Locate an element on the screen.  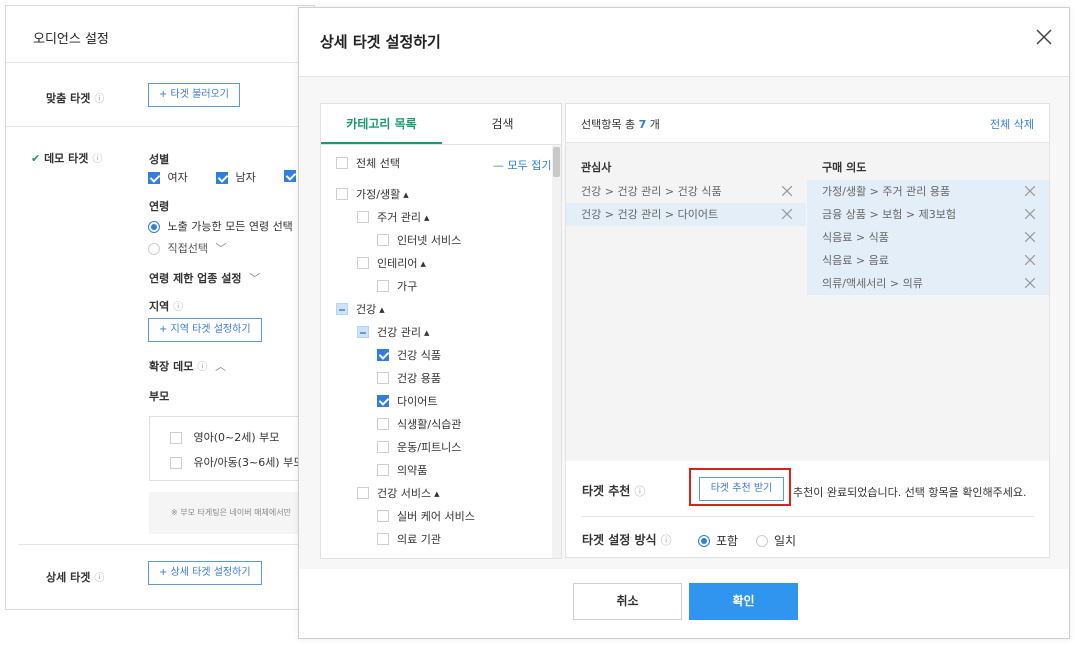
selected-item-label: 금융 상품 > 보험 > 제3보험 is located at coordinates (889, 214).